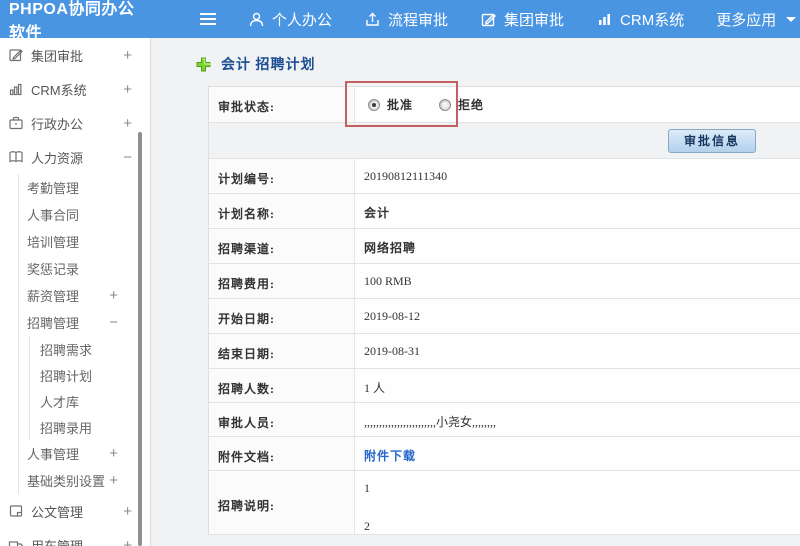  What do you see at coordinates (791, 19) in the screenshot?
I see `caret-down-icon` at bounding box center [791, 19].